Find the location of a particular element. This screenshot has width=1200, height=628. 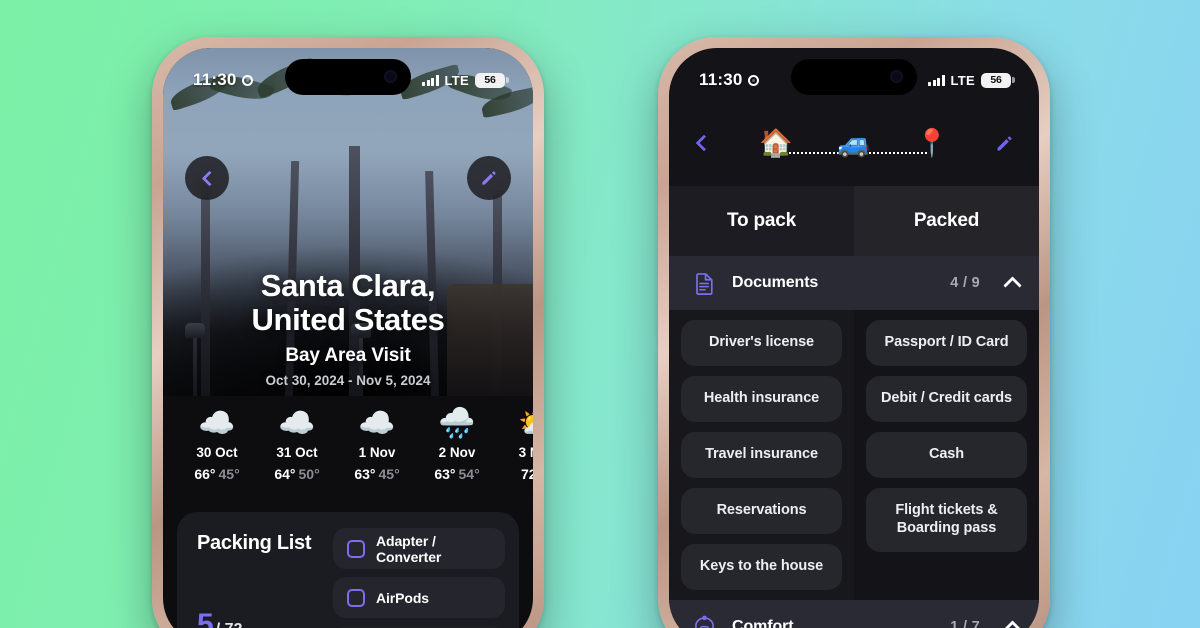

section-count: 1 / 7 is located at coordinates (965, 623).